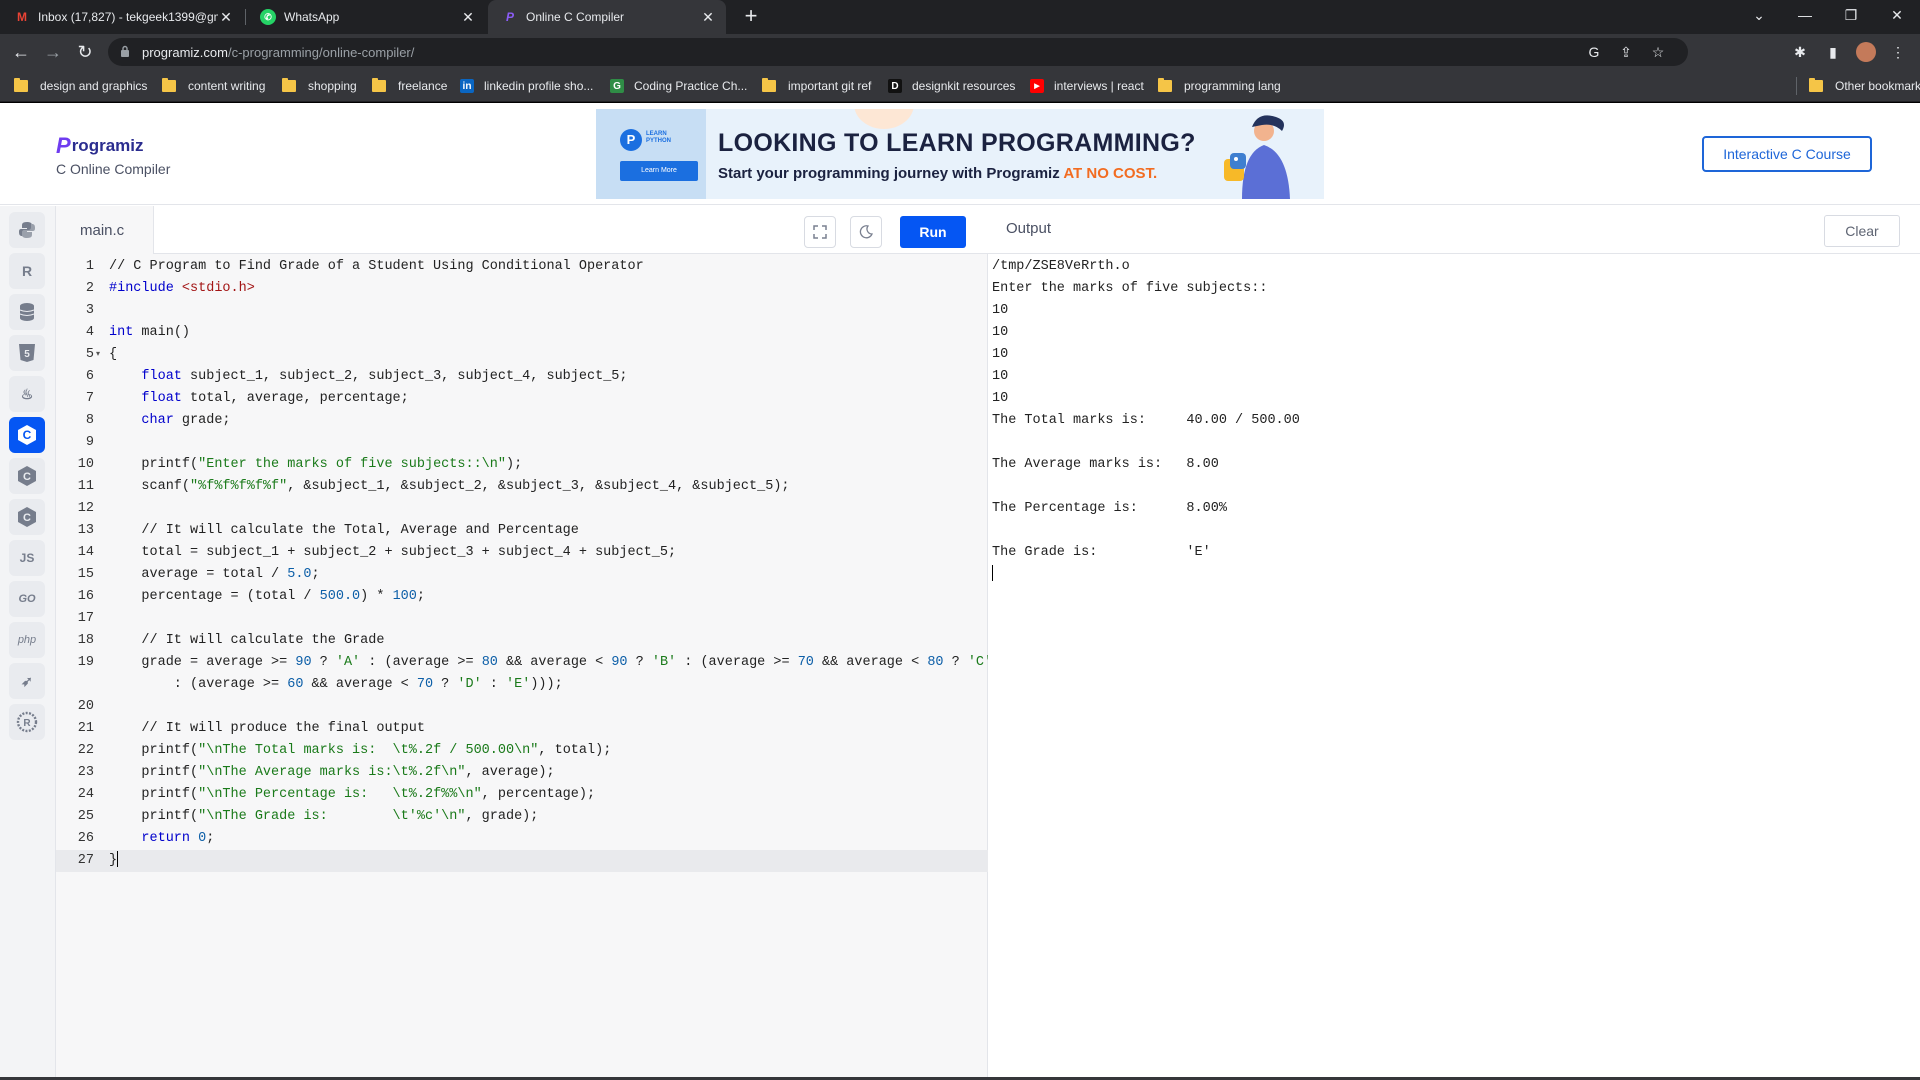  What do you see at coordinates (27, 681) in the screenshot?
I see `swift-icon: ➶` at bounding box center [27, 681].